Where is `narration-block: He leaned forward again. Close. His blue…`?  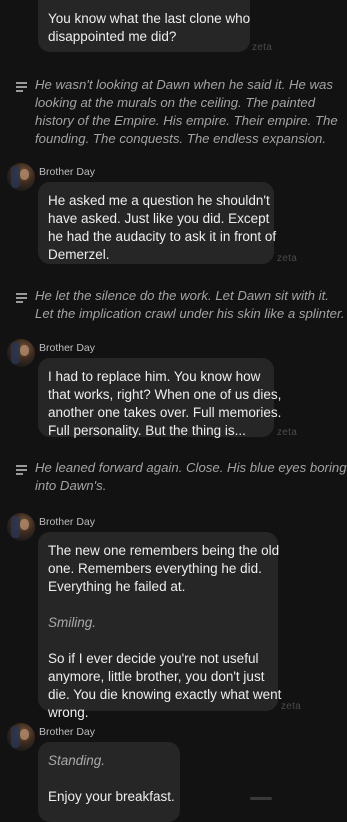
narration-block: He leaned forward again. Close. His blue… is located at coordinates (181, 477).